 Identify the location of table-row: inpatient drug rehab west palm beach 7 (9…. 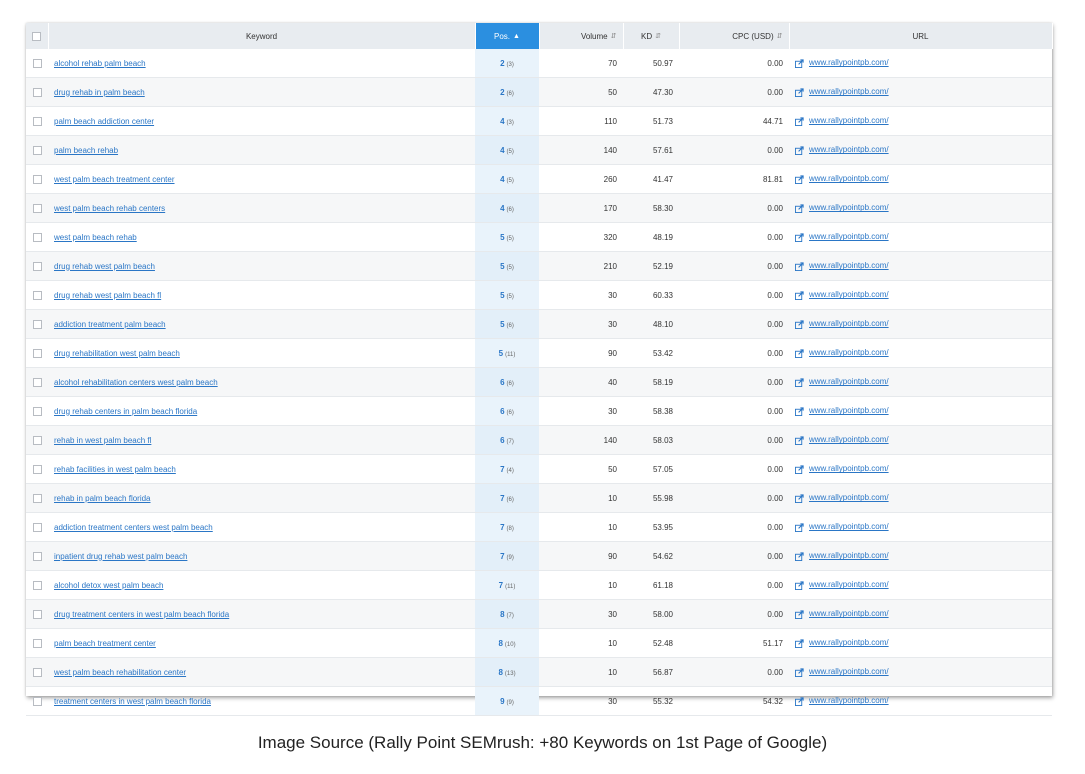
(539, 556).